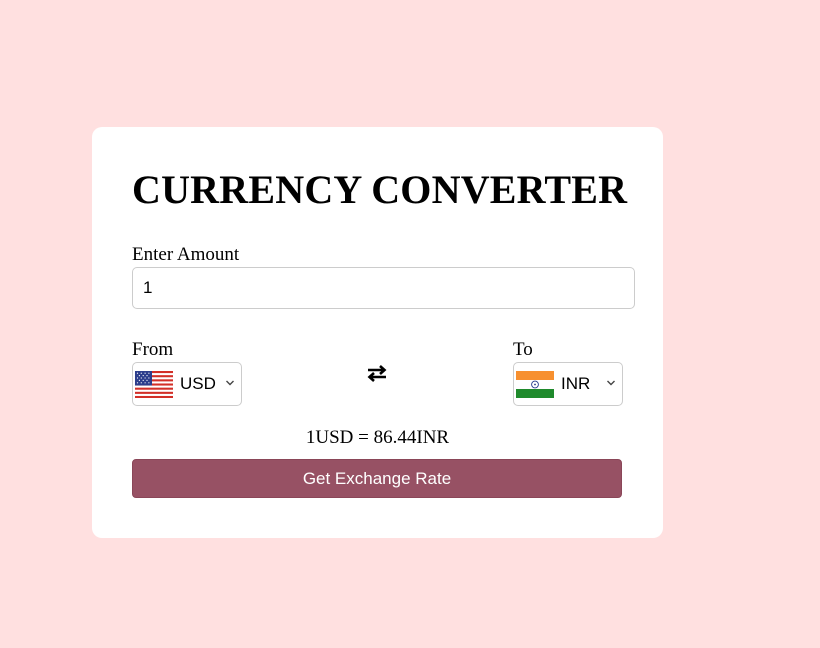 The height and width of the screenshot is (648, 820). Describe the element at coordinates (576, 383) in the screenshot. I see `to-currency-code: INR` at that location.